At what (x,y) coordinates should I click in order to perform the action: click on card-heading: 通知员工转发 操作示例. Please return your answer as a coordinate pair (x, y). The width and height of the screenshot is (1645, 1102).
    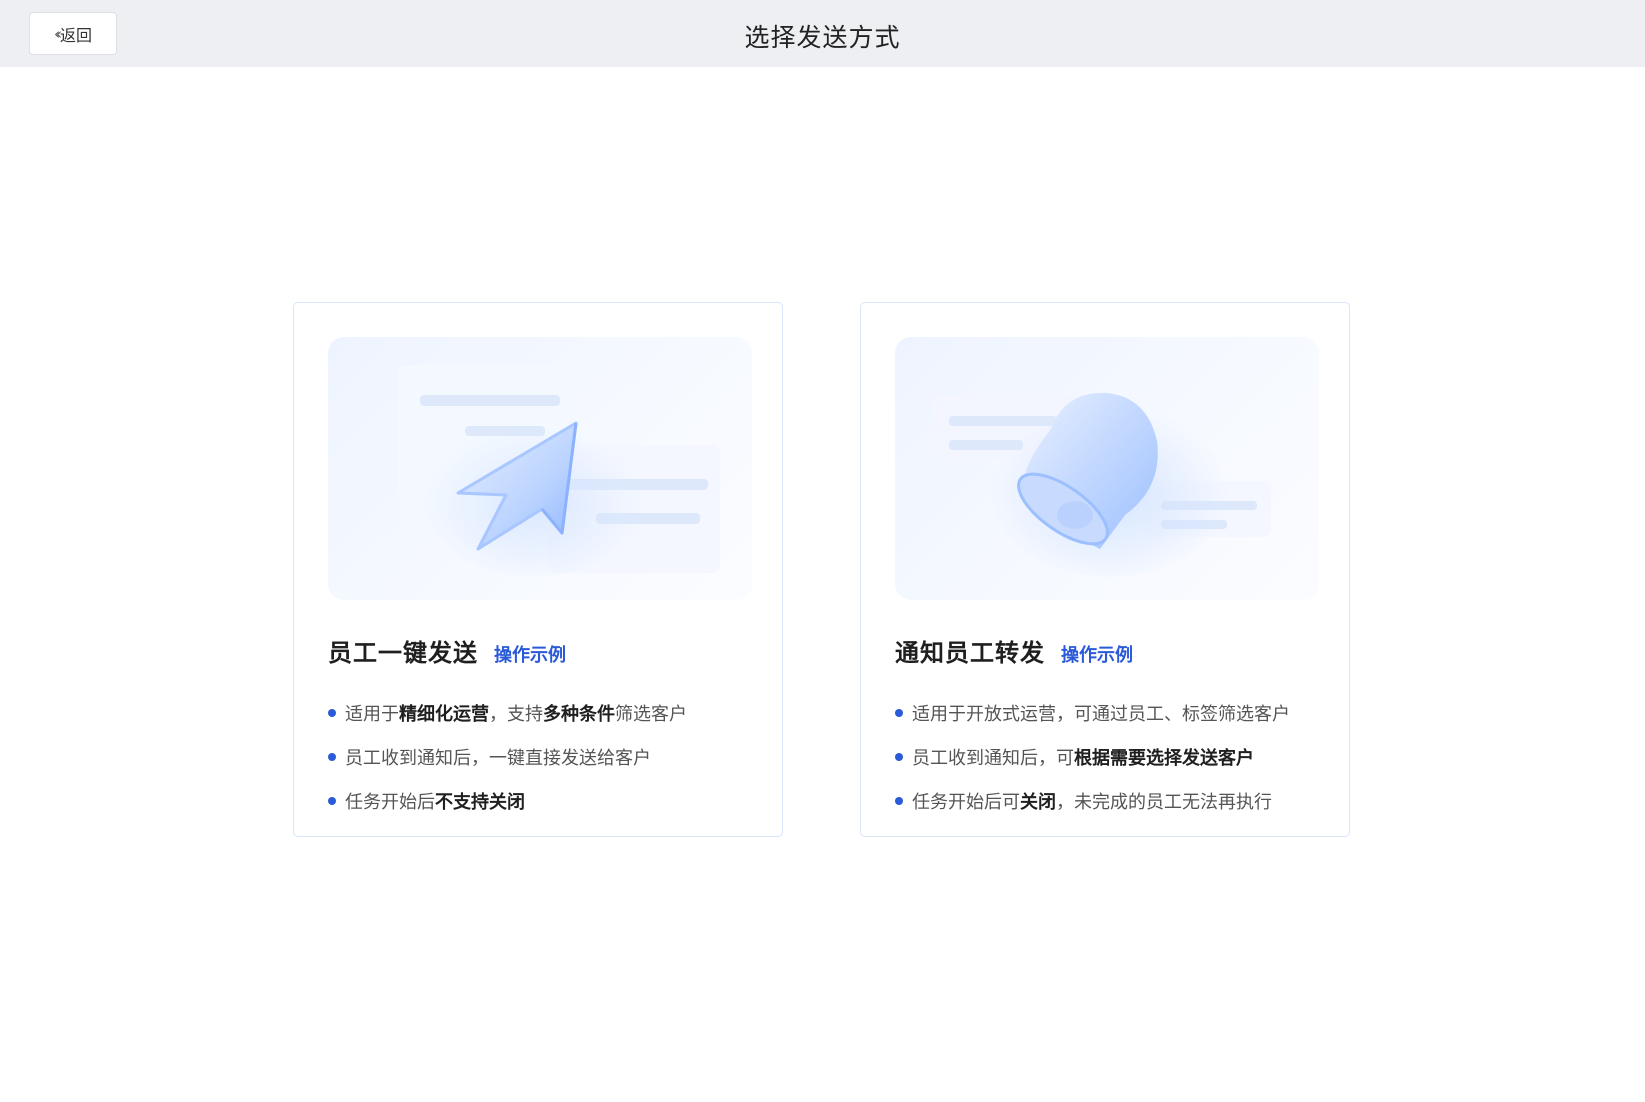
    Looking at the image, I should click on (1014, 650).